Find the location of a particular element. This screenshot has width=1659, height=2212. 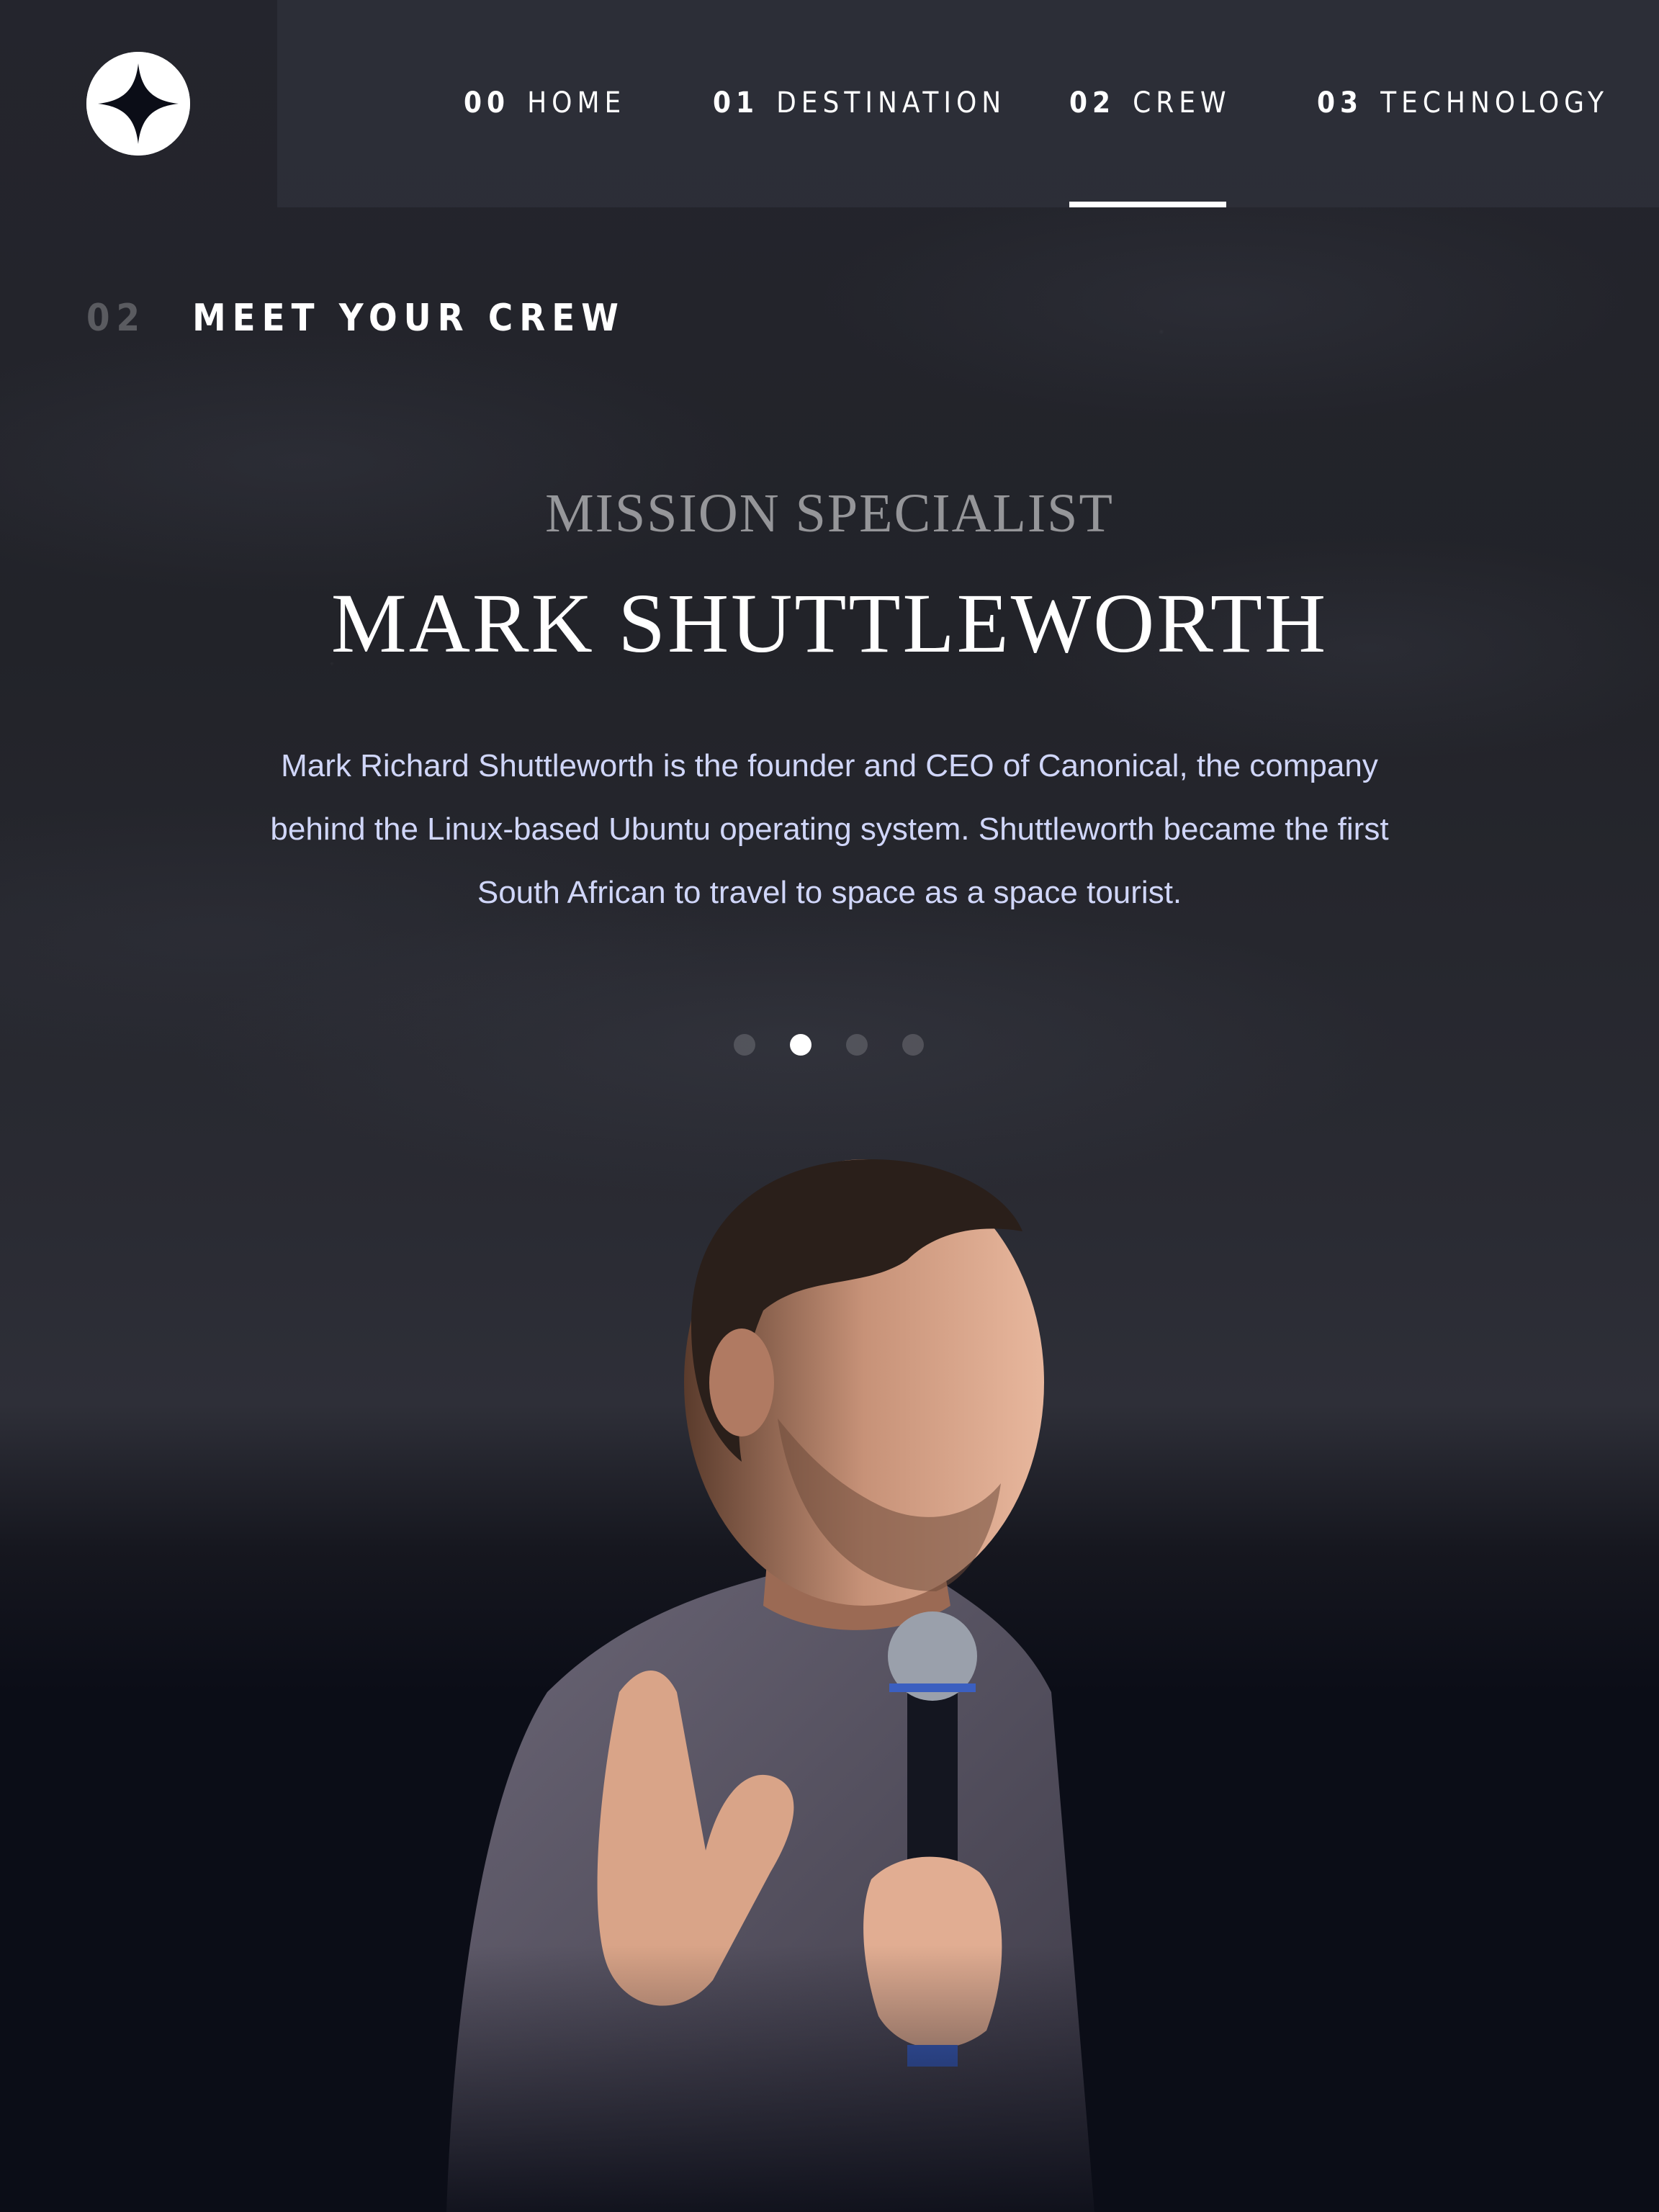

nav-item-technology: 03 TECHNOLOGY is located at coordinates (1463, 146).